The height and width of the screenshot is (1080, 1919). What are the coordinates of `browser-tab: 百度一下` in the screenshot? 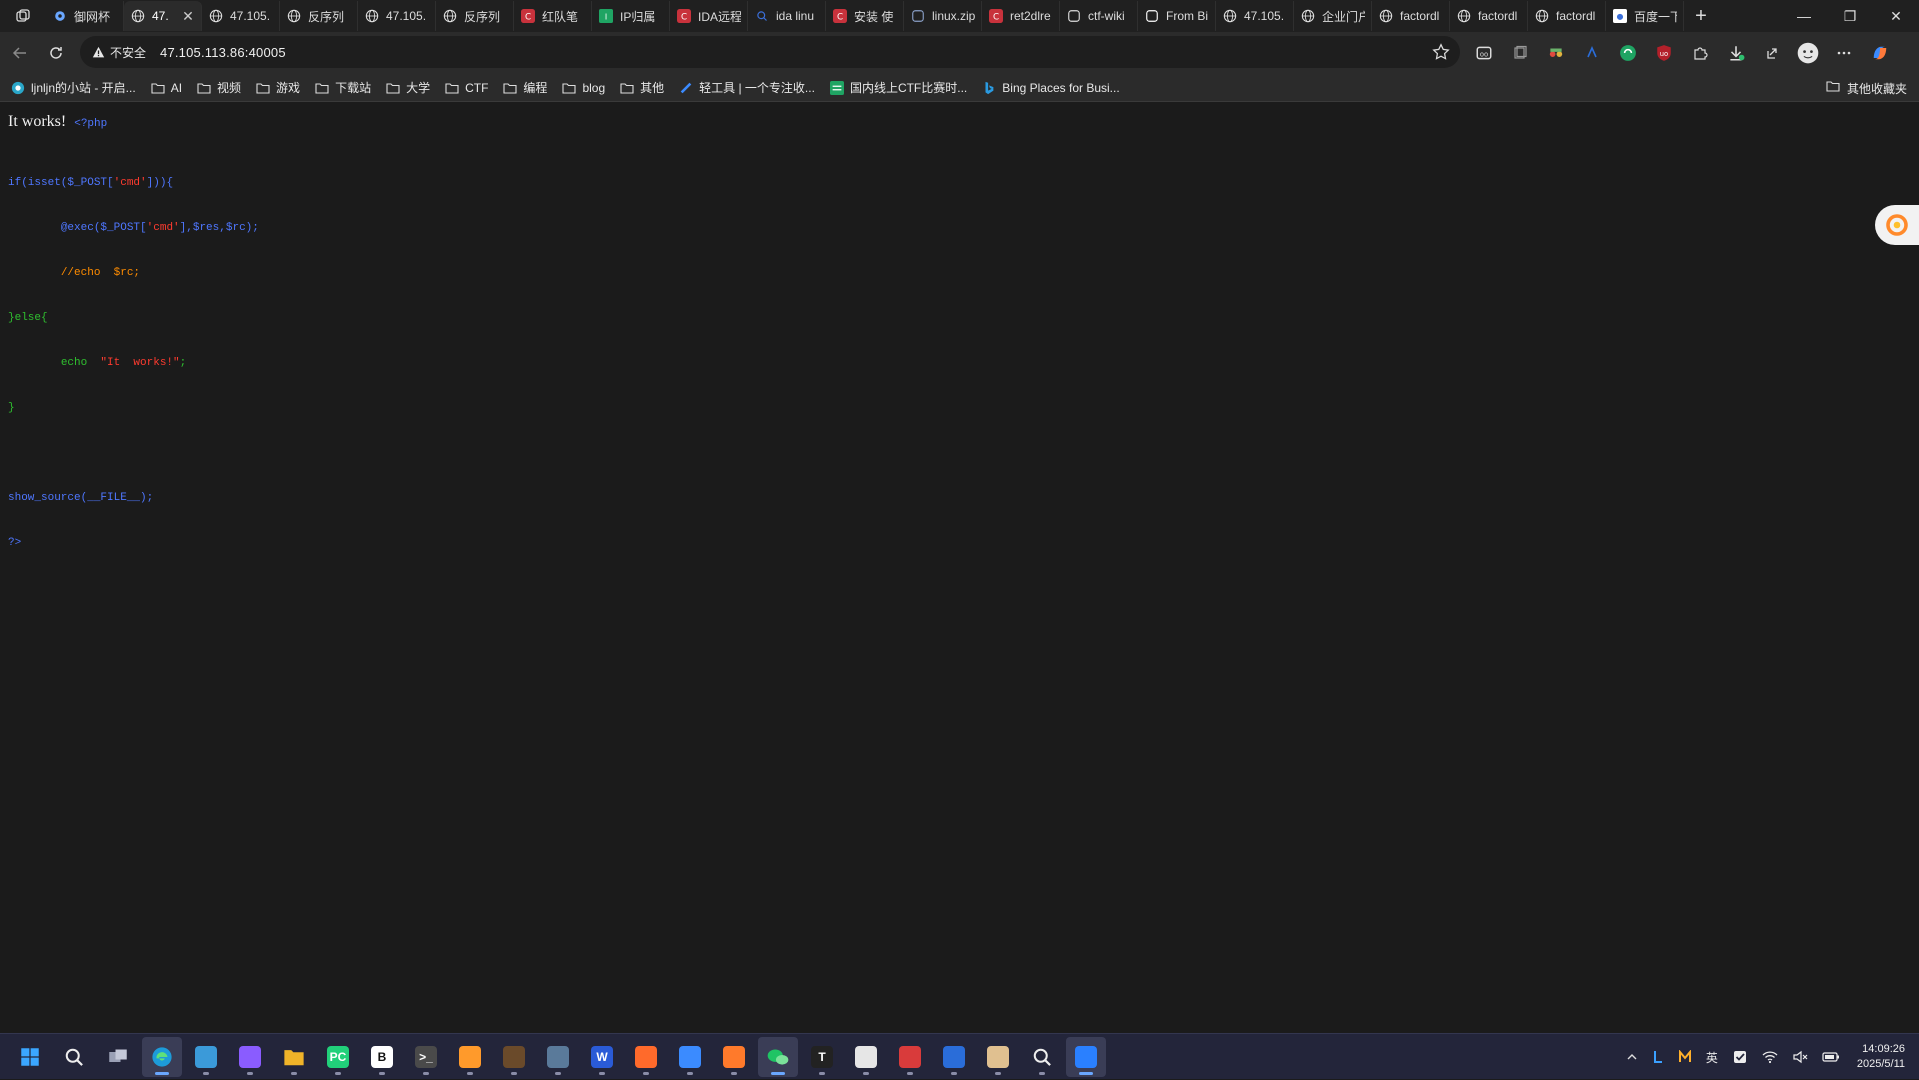 It's located at (1645, 16).